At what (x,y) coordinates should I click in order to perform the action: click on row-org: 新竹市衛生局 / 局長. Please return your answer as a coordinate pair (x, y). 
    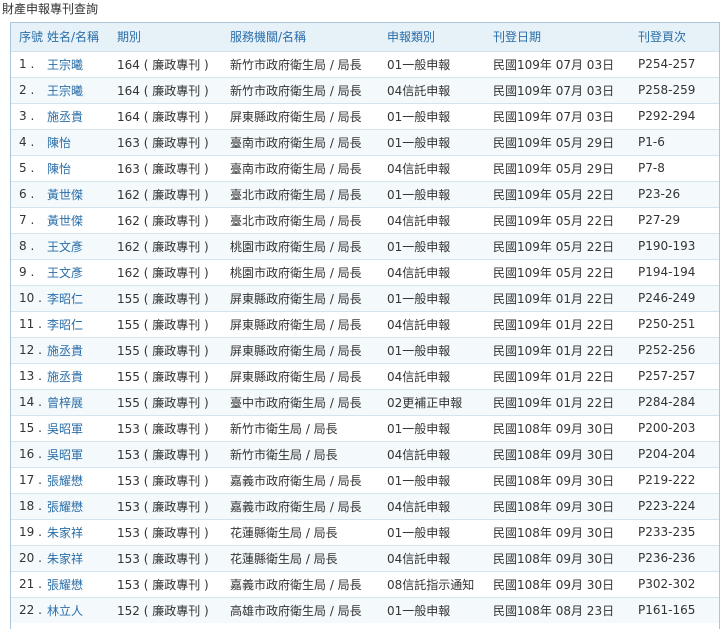
    Looking at the image, I should click on (284, 428).